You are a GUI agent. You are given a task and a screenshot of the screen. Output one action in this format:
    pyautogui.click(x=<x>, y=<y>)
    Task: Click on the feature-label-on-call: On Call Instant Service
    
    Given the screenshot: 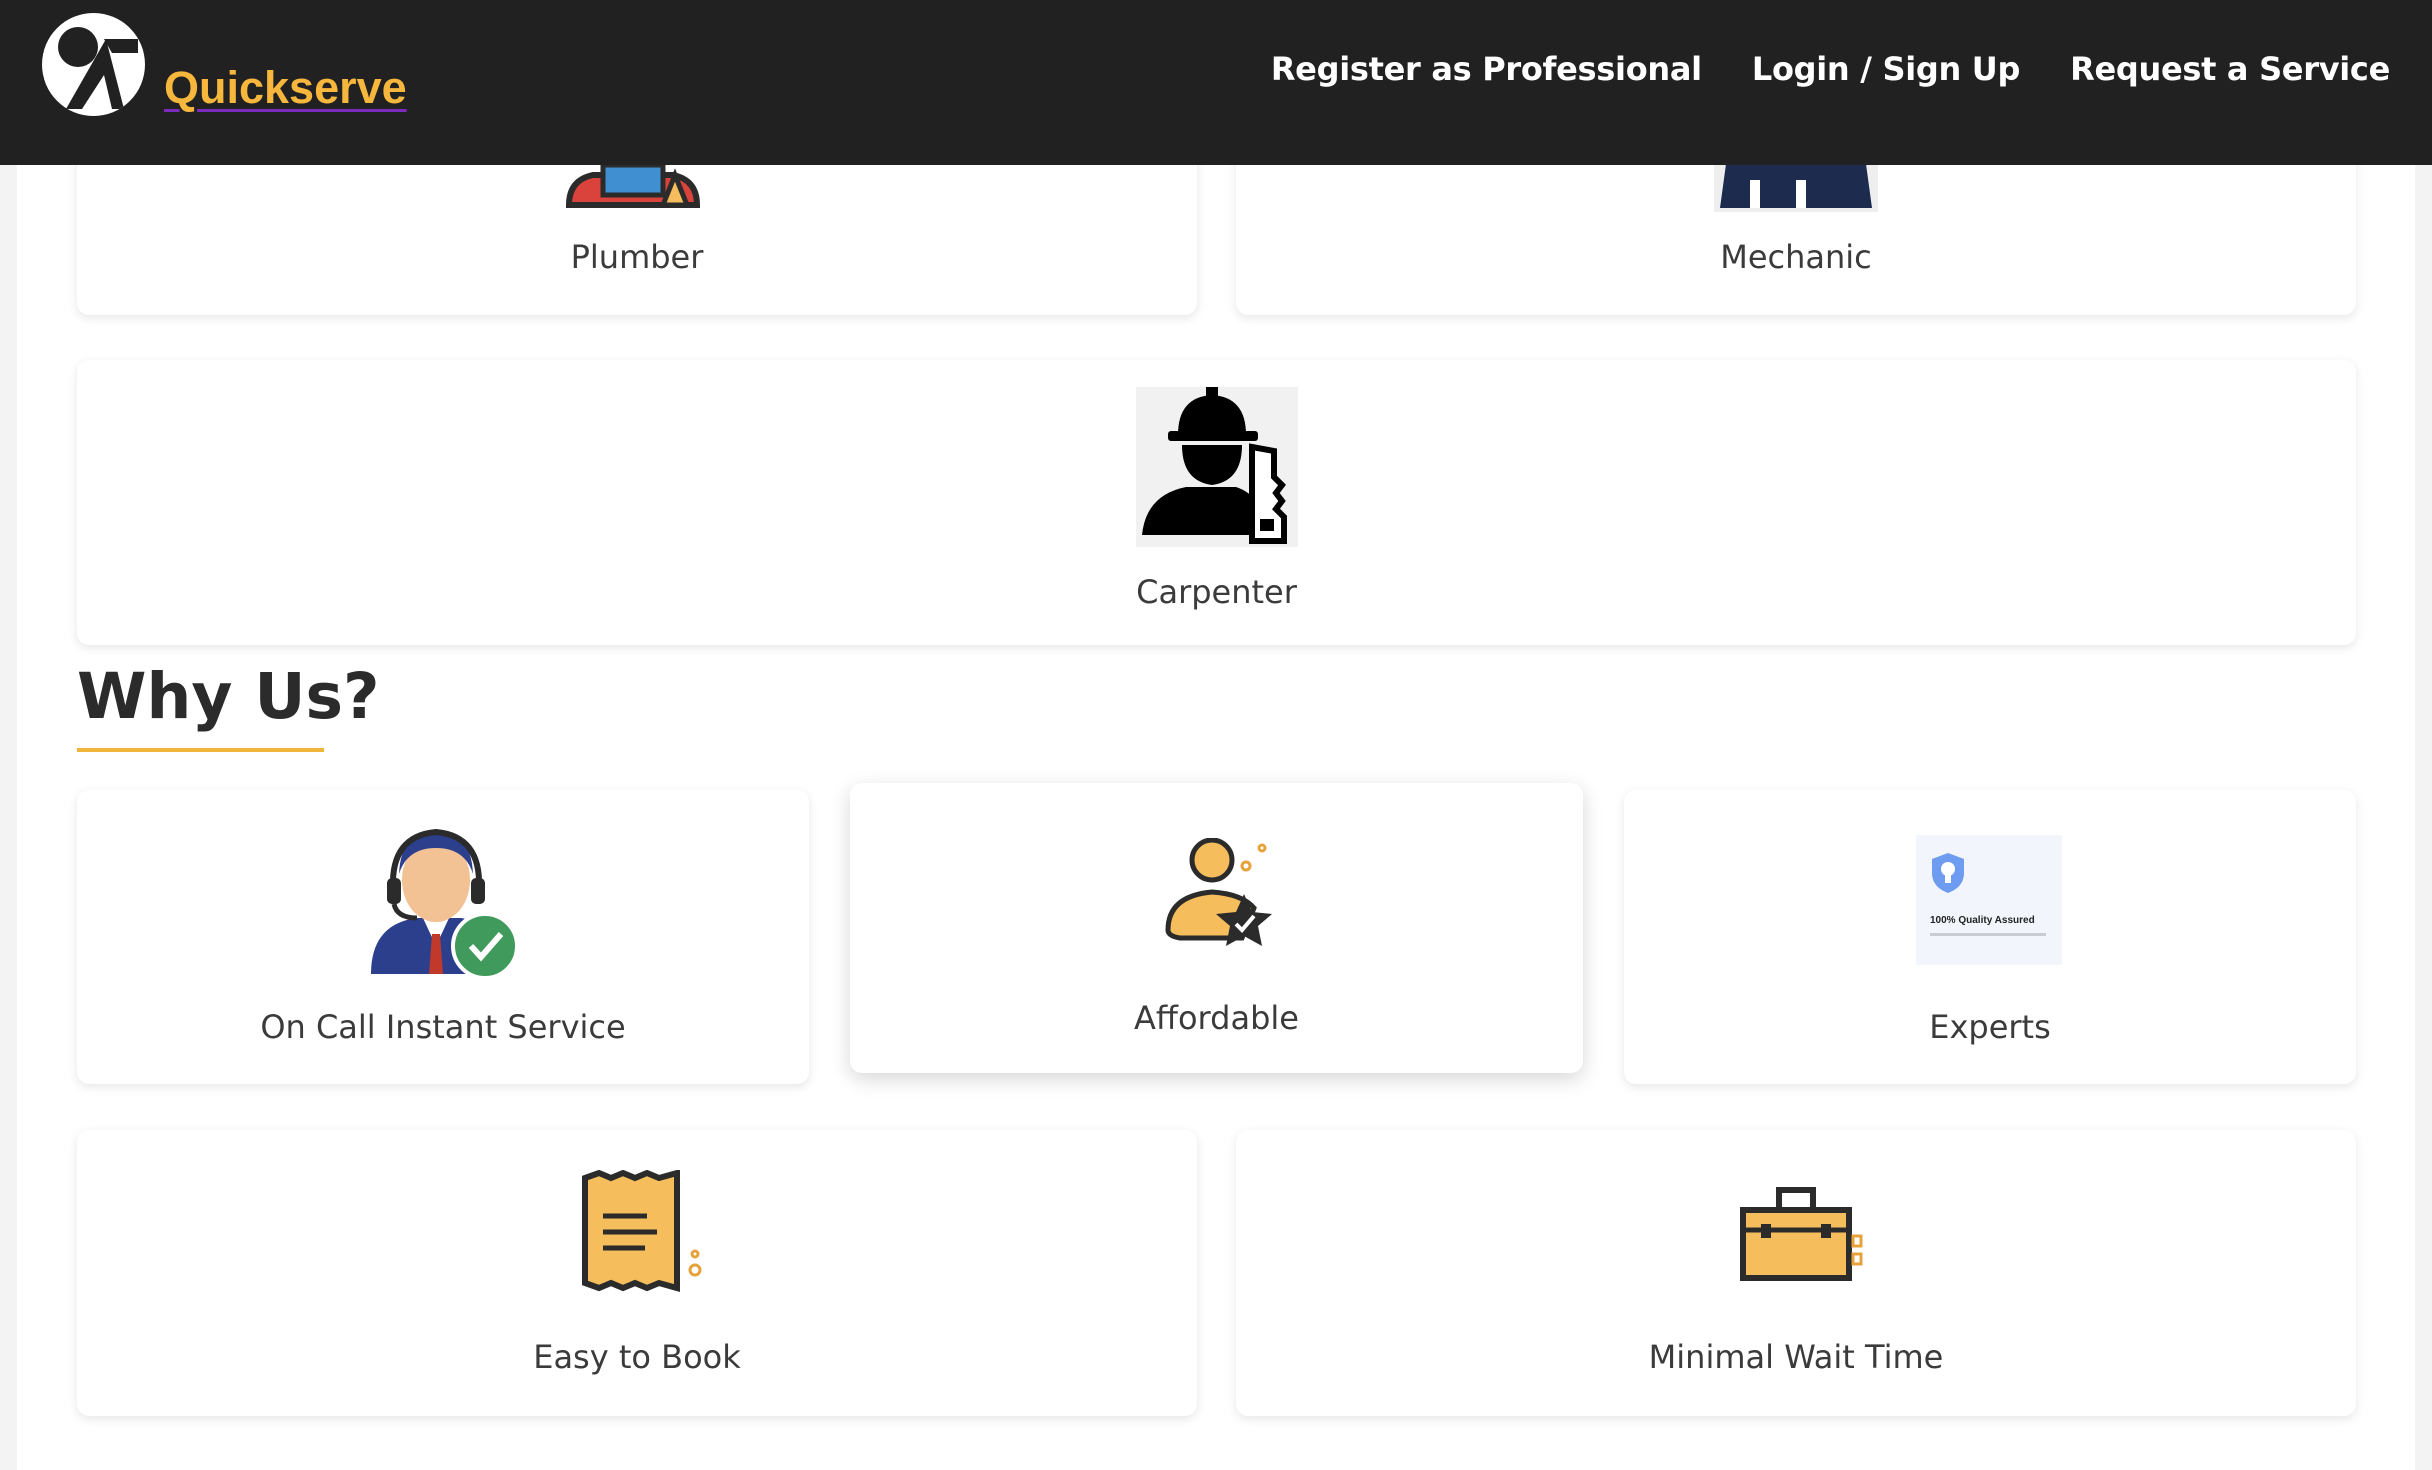 What is the action you would take?
    pyautogui.click(x=443, y=1027)
    